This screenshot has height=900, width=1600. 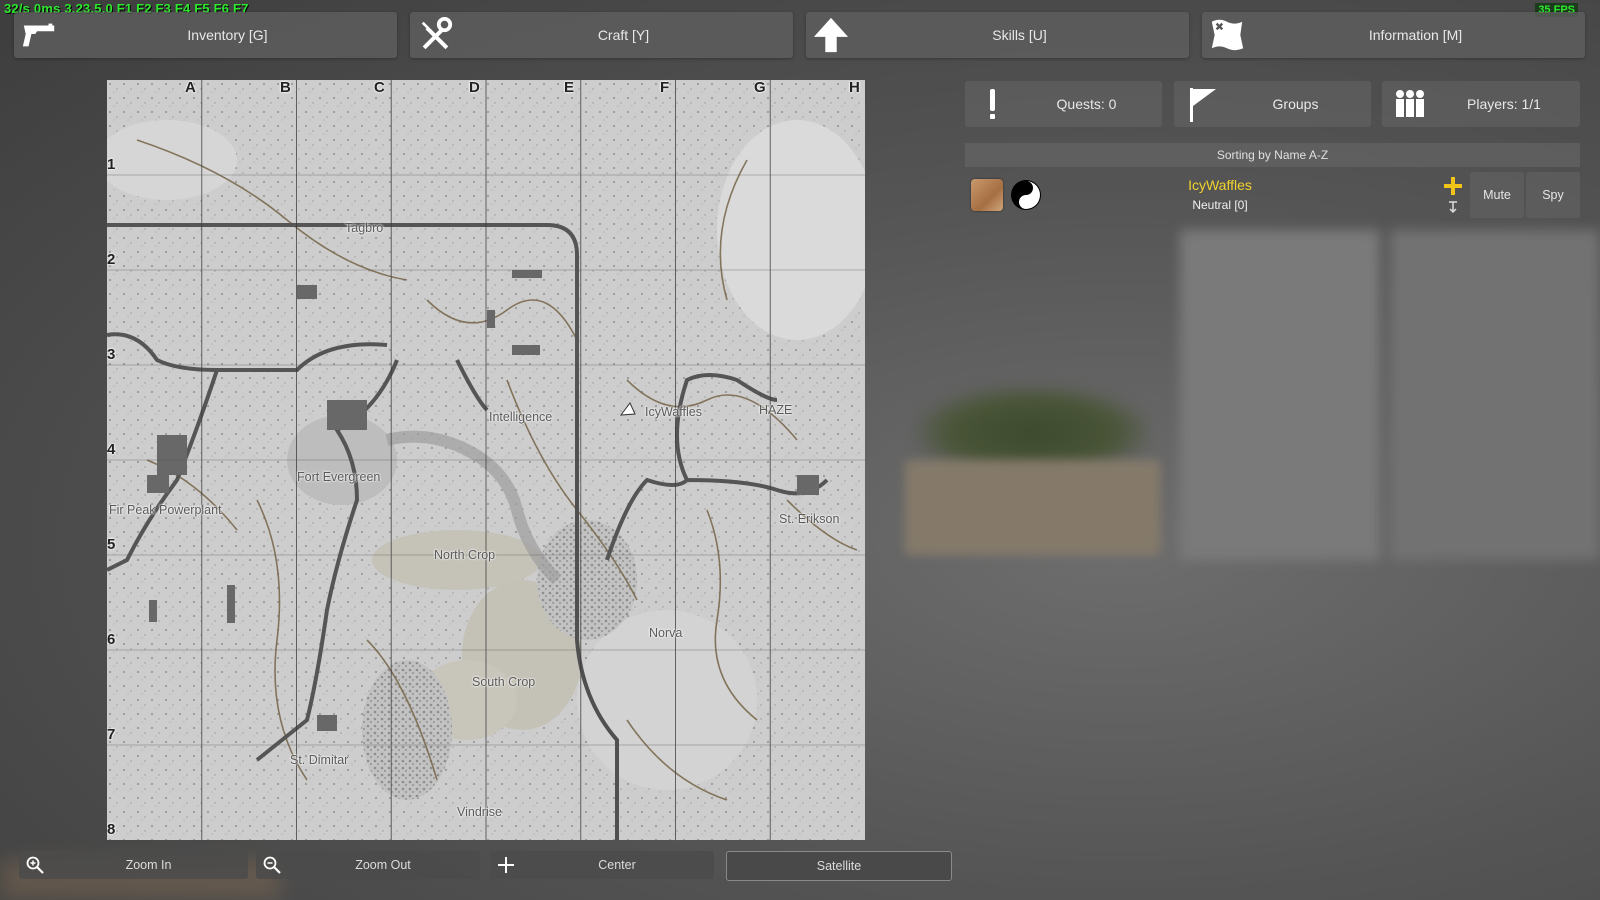 What do you see at coordinates (521, 417) in the screenshot?
I see `location-intelligence: Intelligence` at bounding box center [521, 417].